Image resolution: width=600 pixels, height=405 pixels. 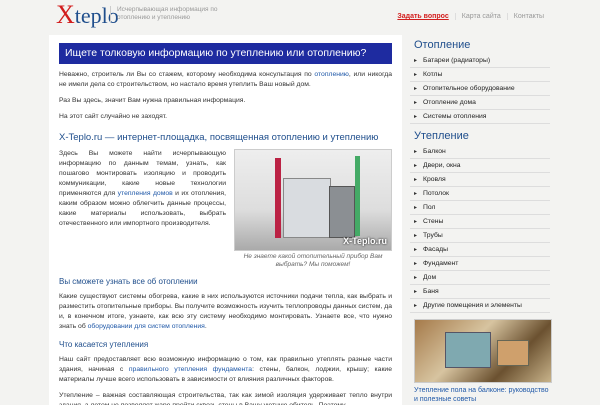 What do you see at coordinates (433, 74) in the screenshot?
I see `heating-menu-item-label: Котлы` at bounding box center [433, 74].